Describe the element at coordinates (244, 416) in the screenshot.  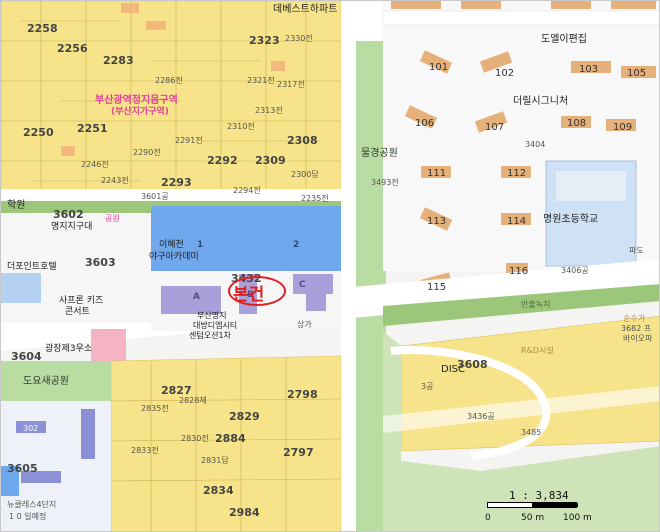
I see `lot-2829: 2829` at that location.